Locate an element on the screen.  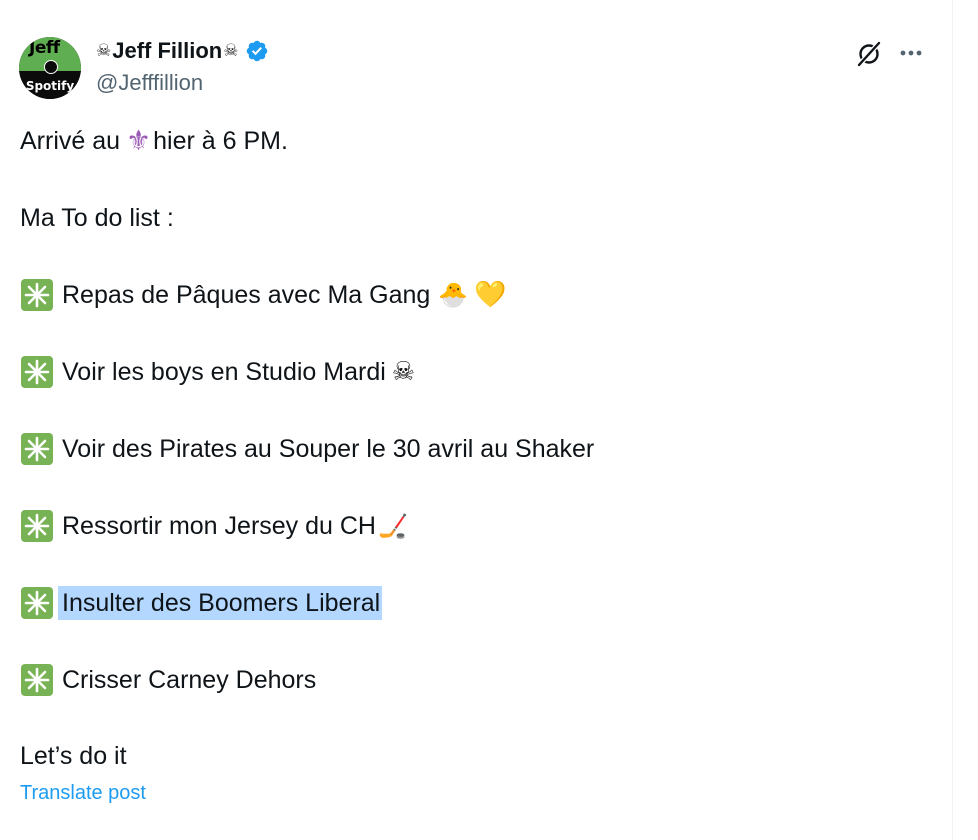
translate-post-link: Translate post is located at coordinates (83, 793).